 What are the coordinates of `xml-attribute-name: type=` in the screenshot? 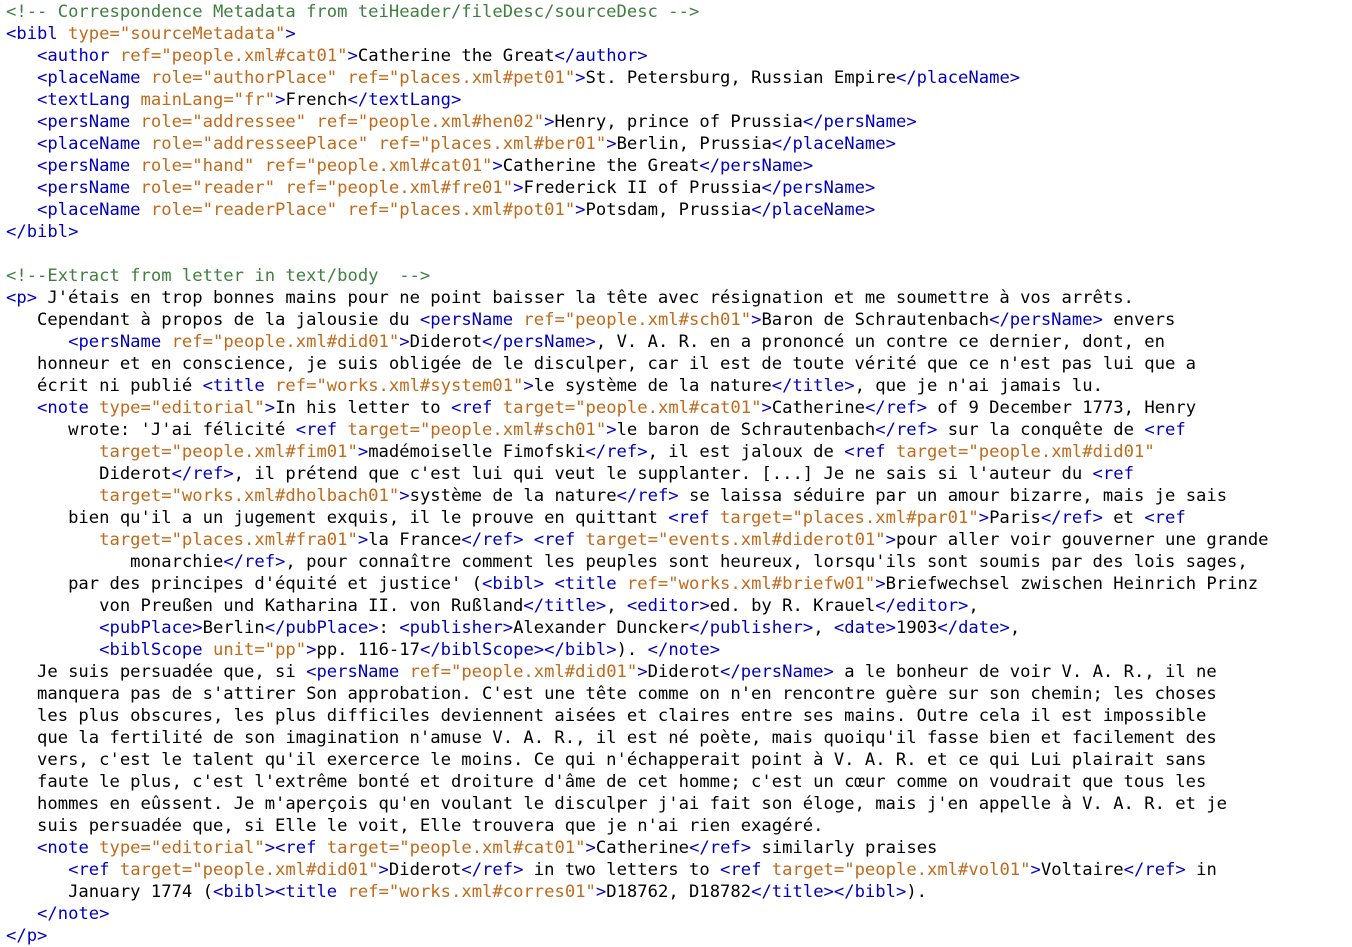 It's located at (94, 34).